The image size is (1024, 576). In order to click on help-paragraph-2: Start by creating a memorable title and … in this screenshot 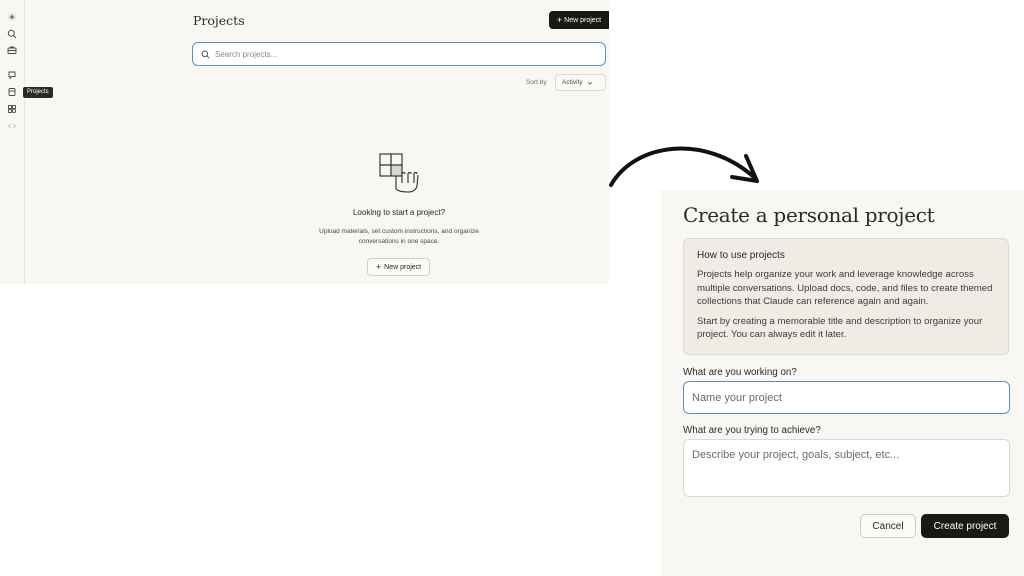, I will do `click(840, 328)`.